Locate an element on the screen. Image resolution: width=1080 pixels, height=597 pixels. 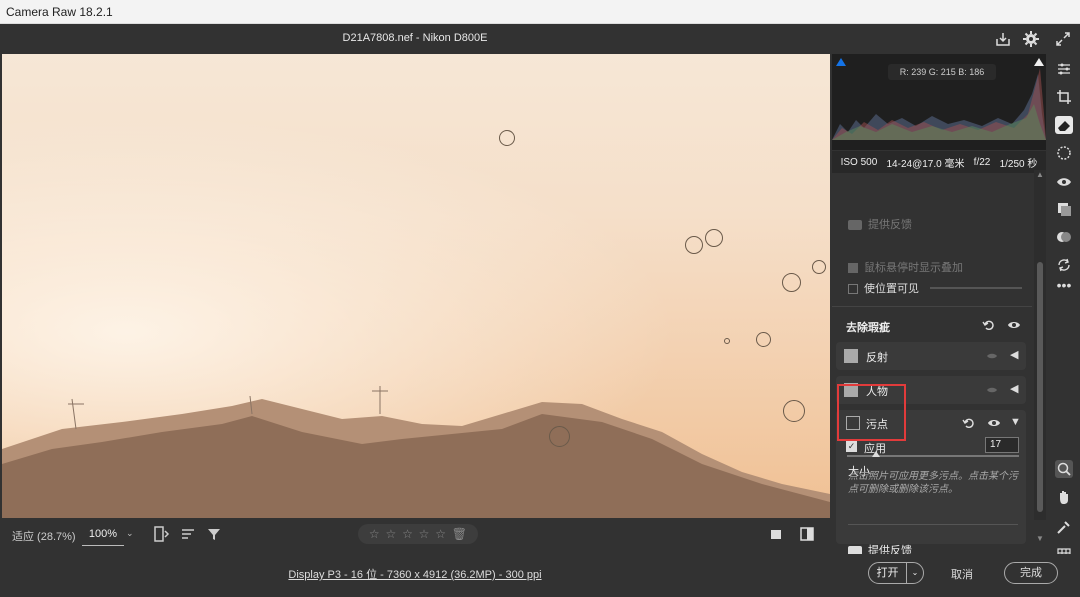
view-toolbar: 适应 (28.7%) 100% ⌄ ☆ ☆ ☆ ☆ ☆ 🗑 is located at coordinates (416, 534).